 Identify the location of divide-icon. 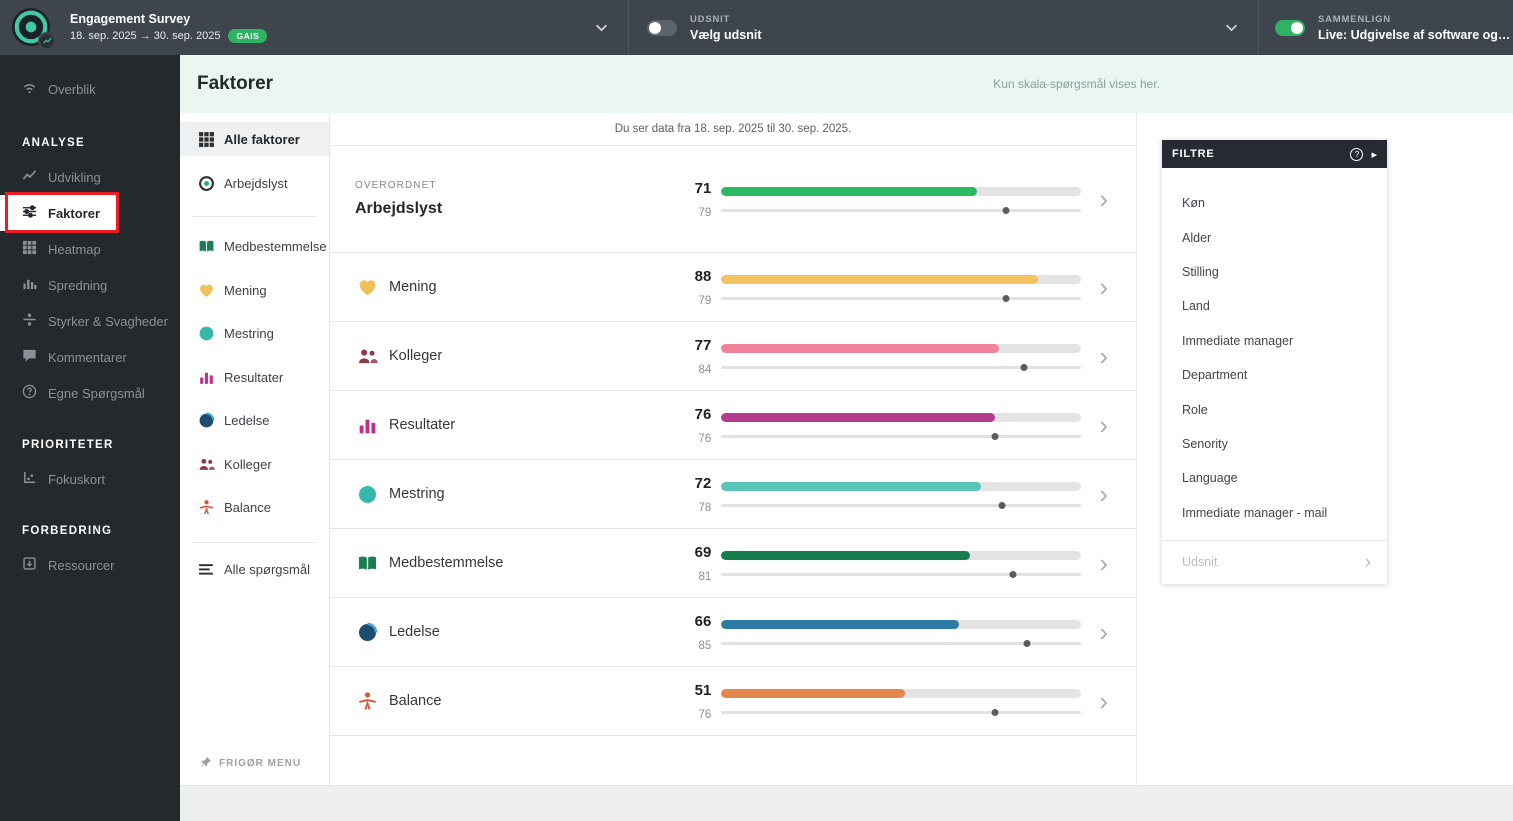
(29, 321).